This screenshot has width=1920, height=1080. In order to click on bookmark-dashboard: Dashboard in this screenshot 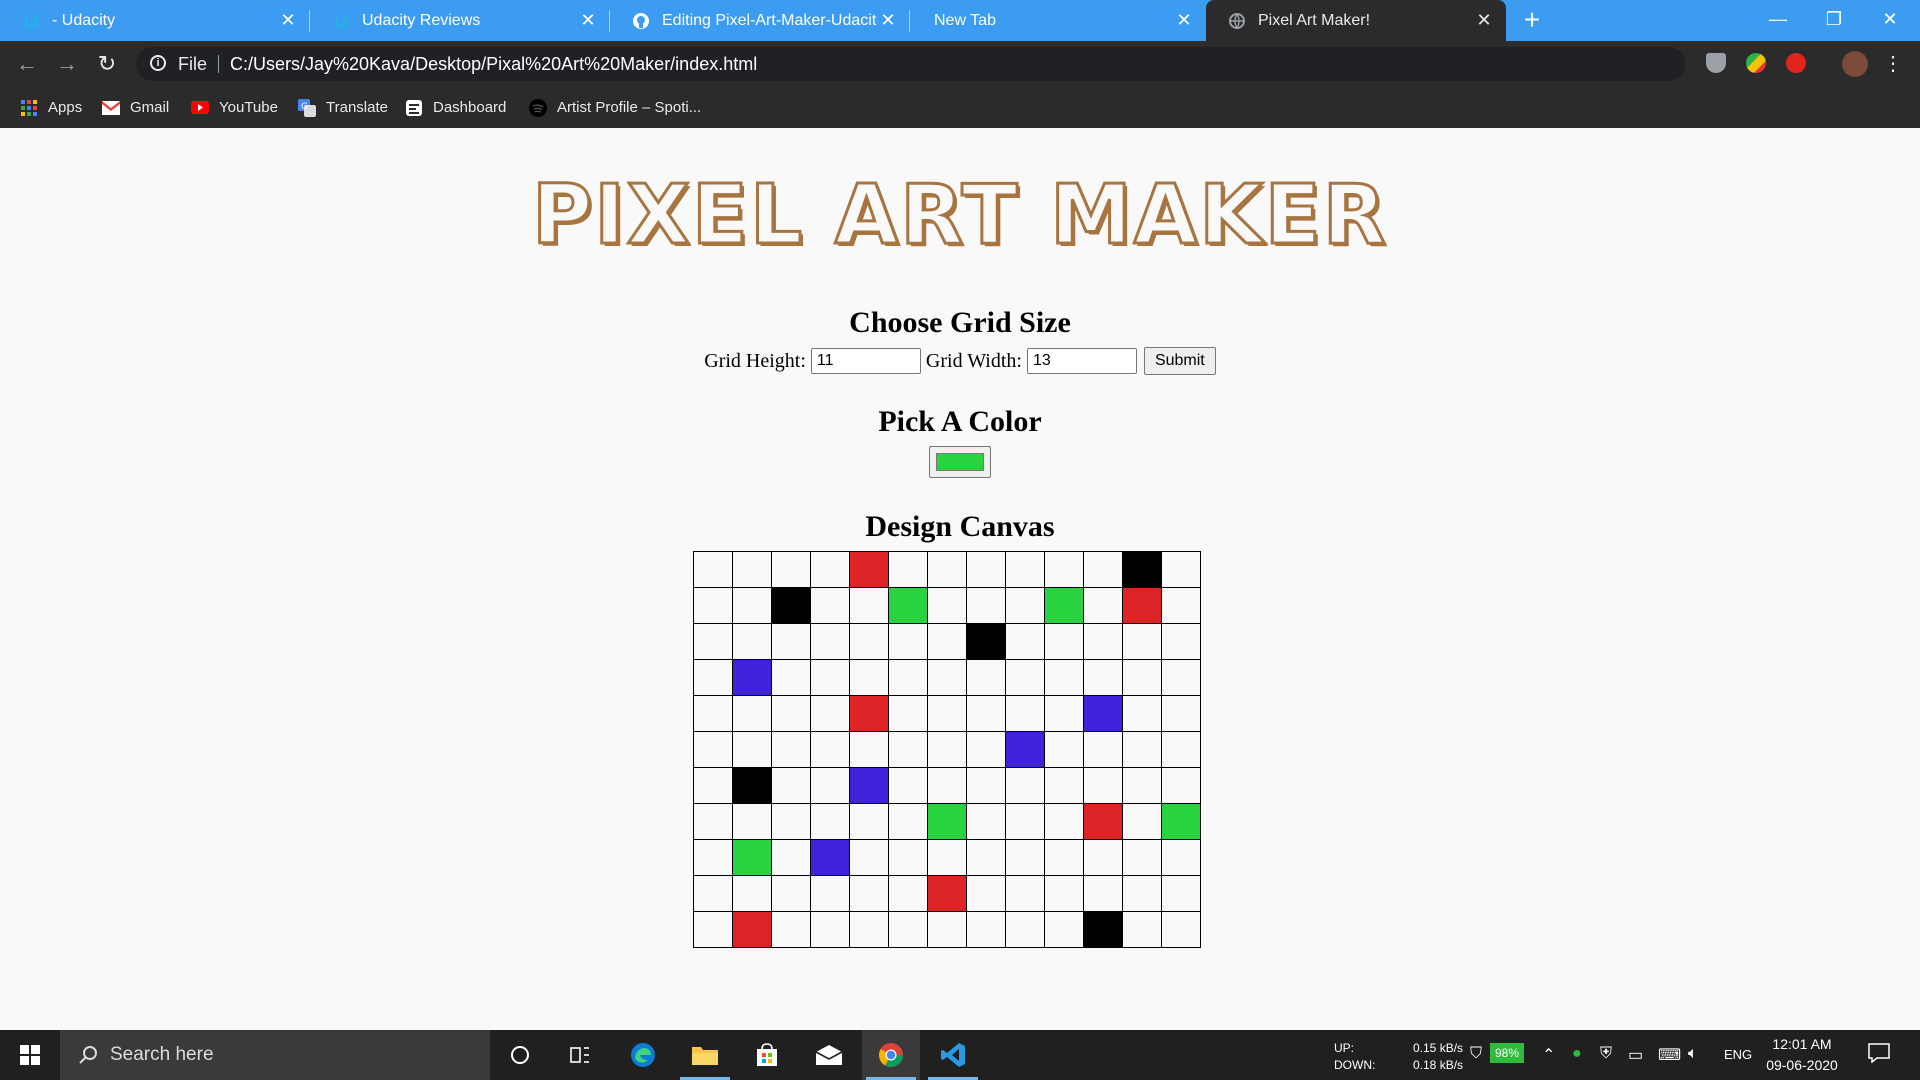, I will do `click(455, 107)`.